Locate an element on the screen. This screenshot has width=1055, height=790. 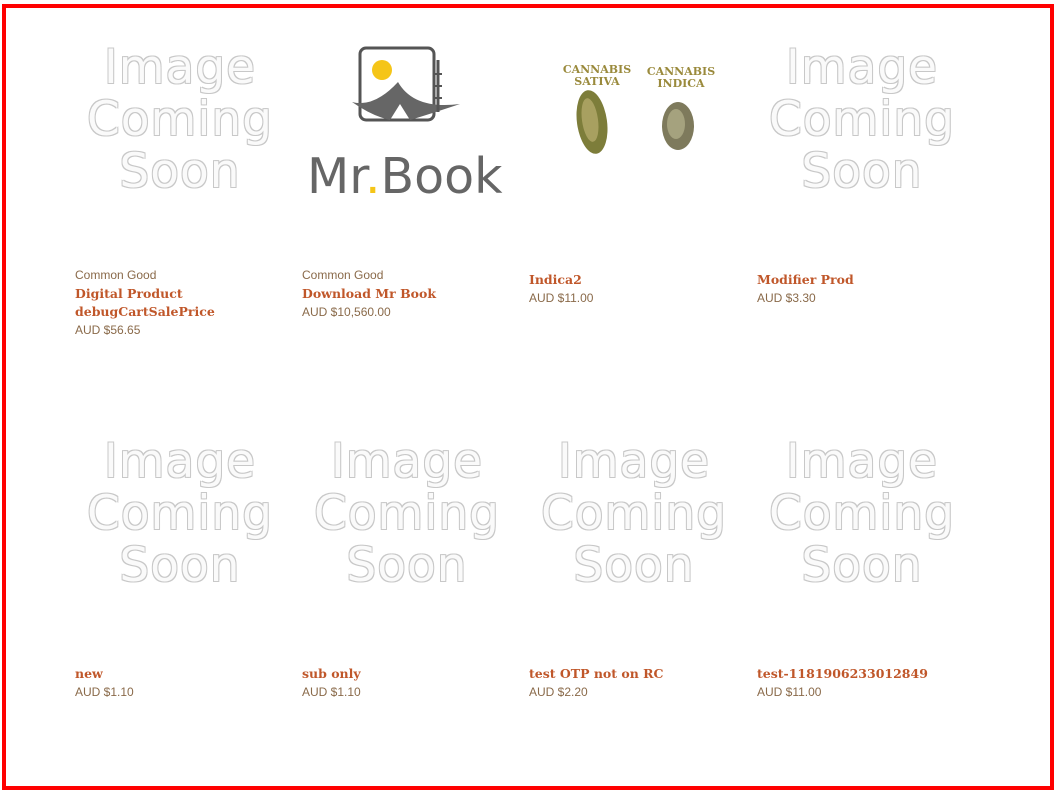
product-title-link: Download Mr Book is located at coordinates (412, 294).